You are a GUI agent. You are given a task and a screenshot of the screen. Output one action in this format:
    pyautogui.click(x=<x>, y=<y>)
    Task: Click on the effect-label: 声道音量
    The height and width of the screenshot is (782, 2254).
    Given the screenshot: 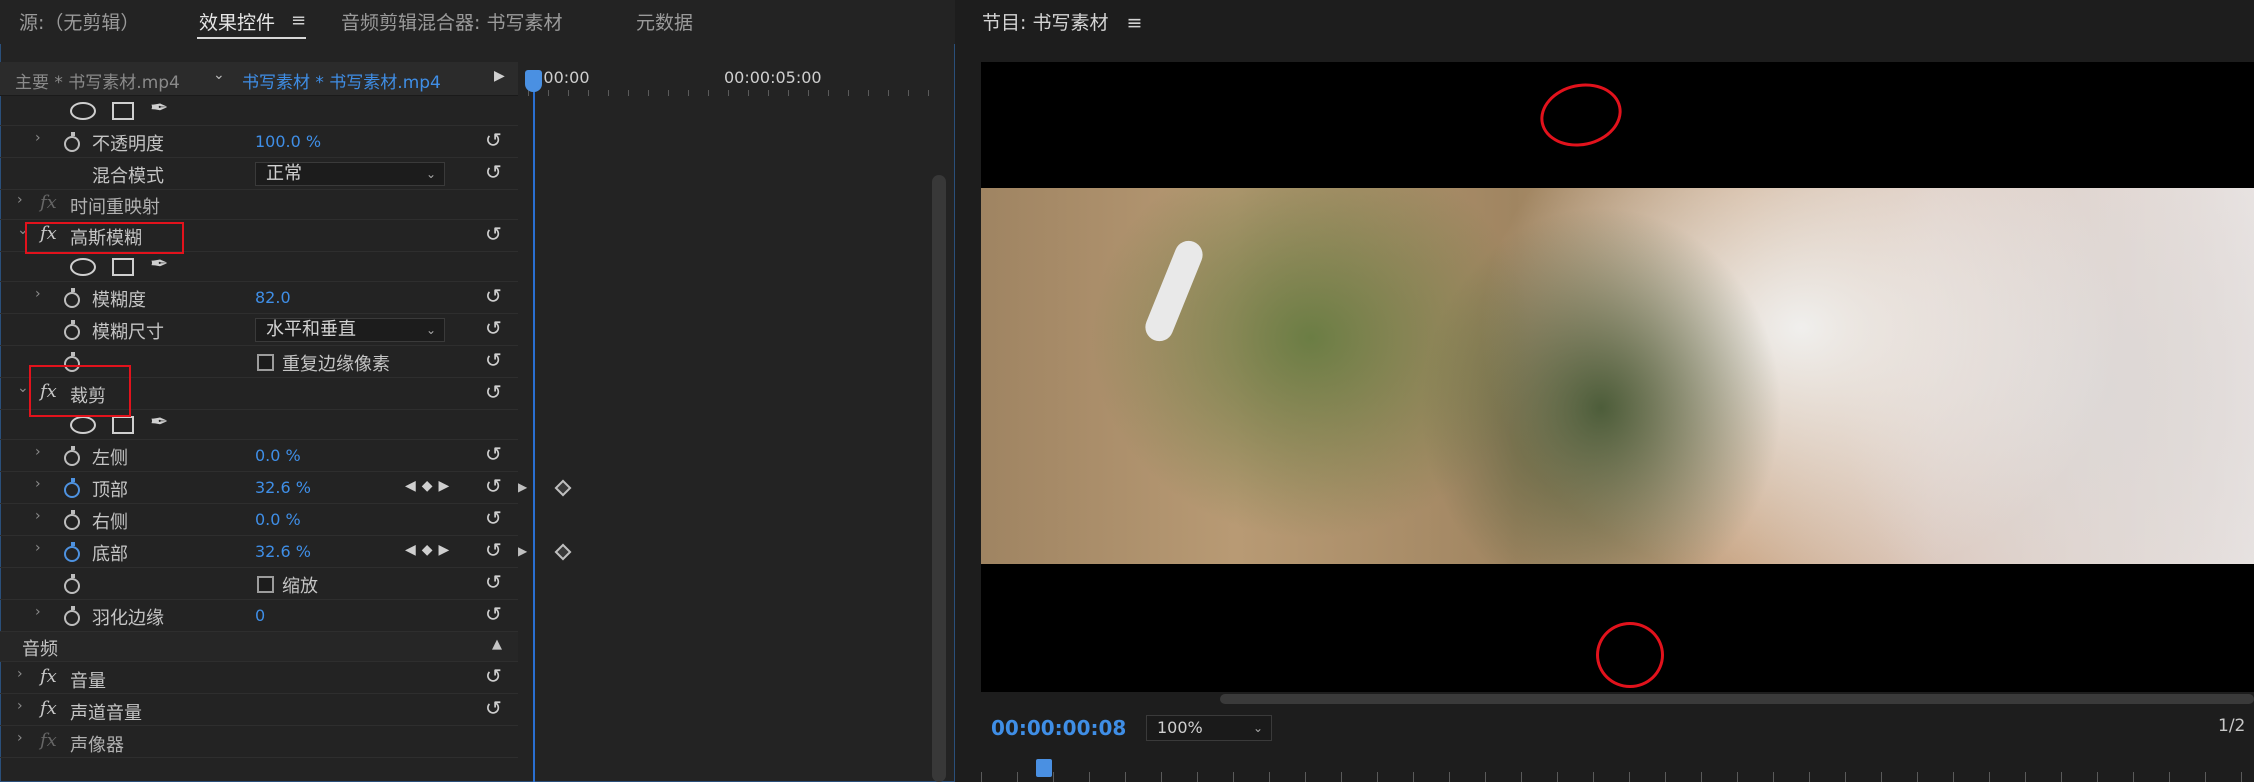 What is the action you would take?
    pyautogui.click(x=106, y=713)
    